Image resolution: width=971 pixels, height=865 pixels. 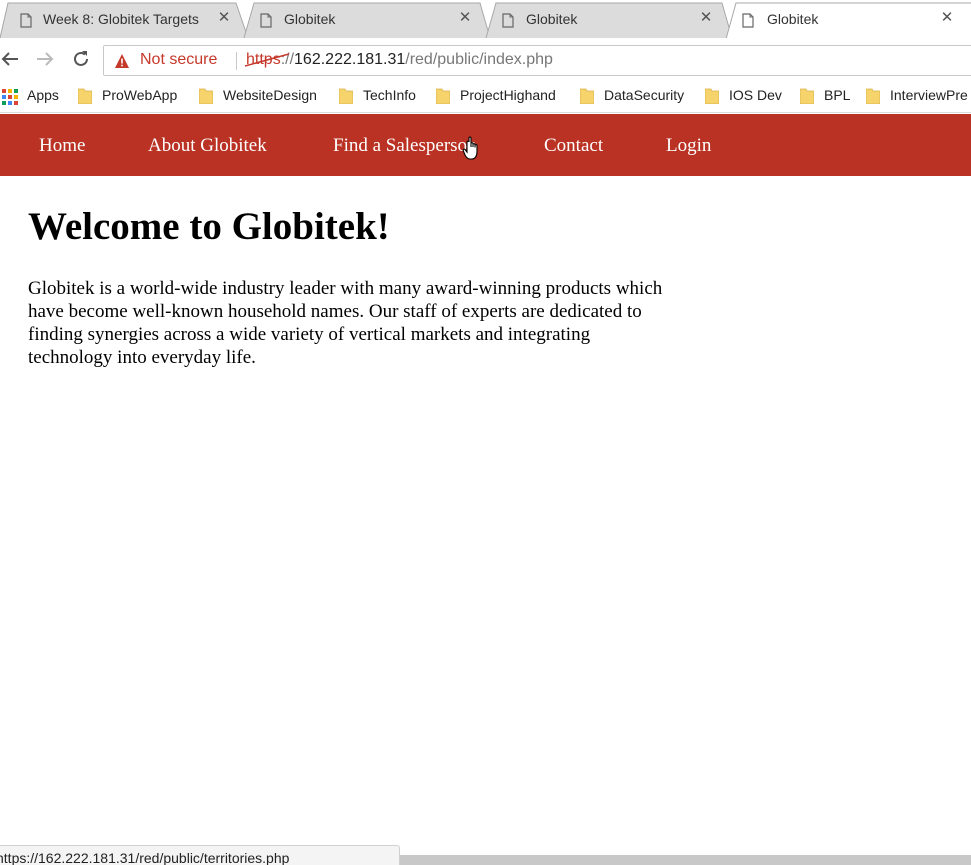 What do you see at coordinates (62, 146) in the screenshot?
I see `nav-home: Home` at bounding box center [62, 146].